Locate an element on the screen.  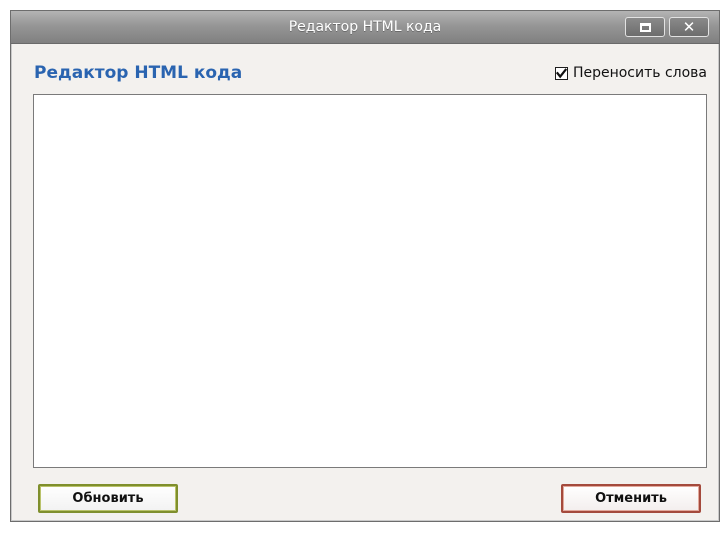
maximize-icon is located at coordinates (645, 27).